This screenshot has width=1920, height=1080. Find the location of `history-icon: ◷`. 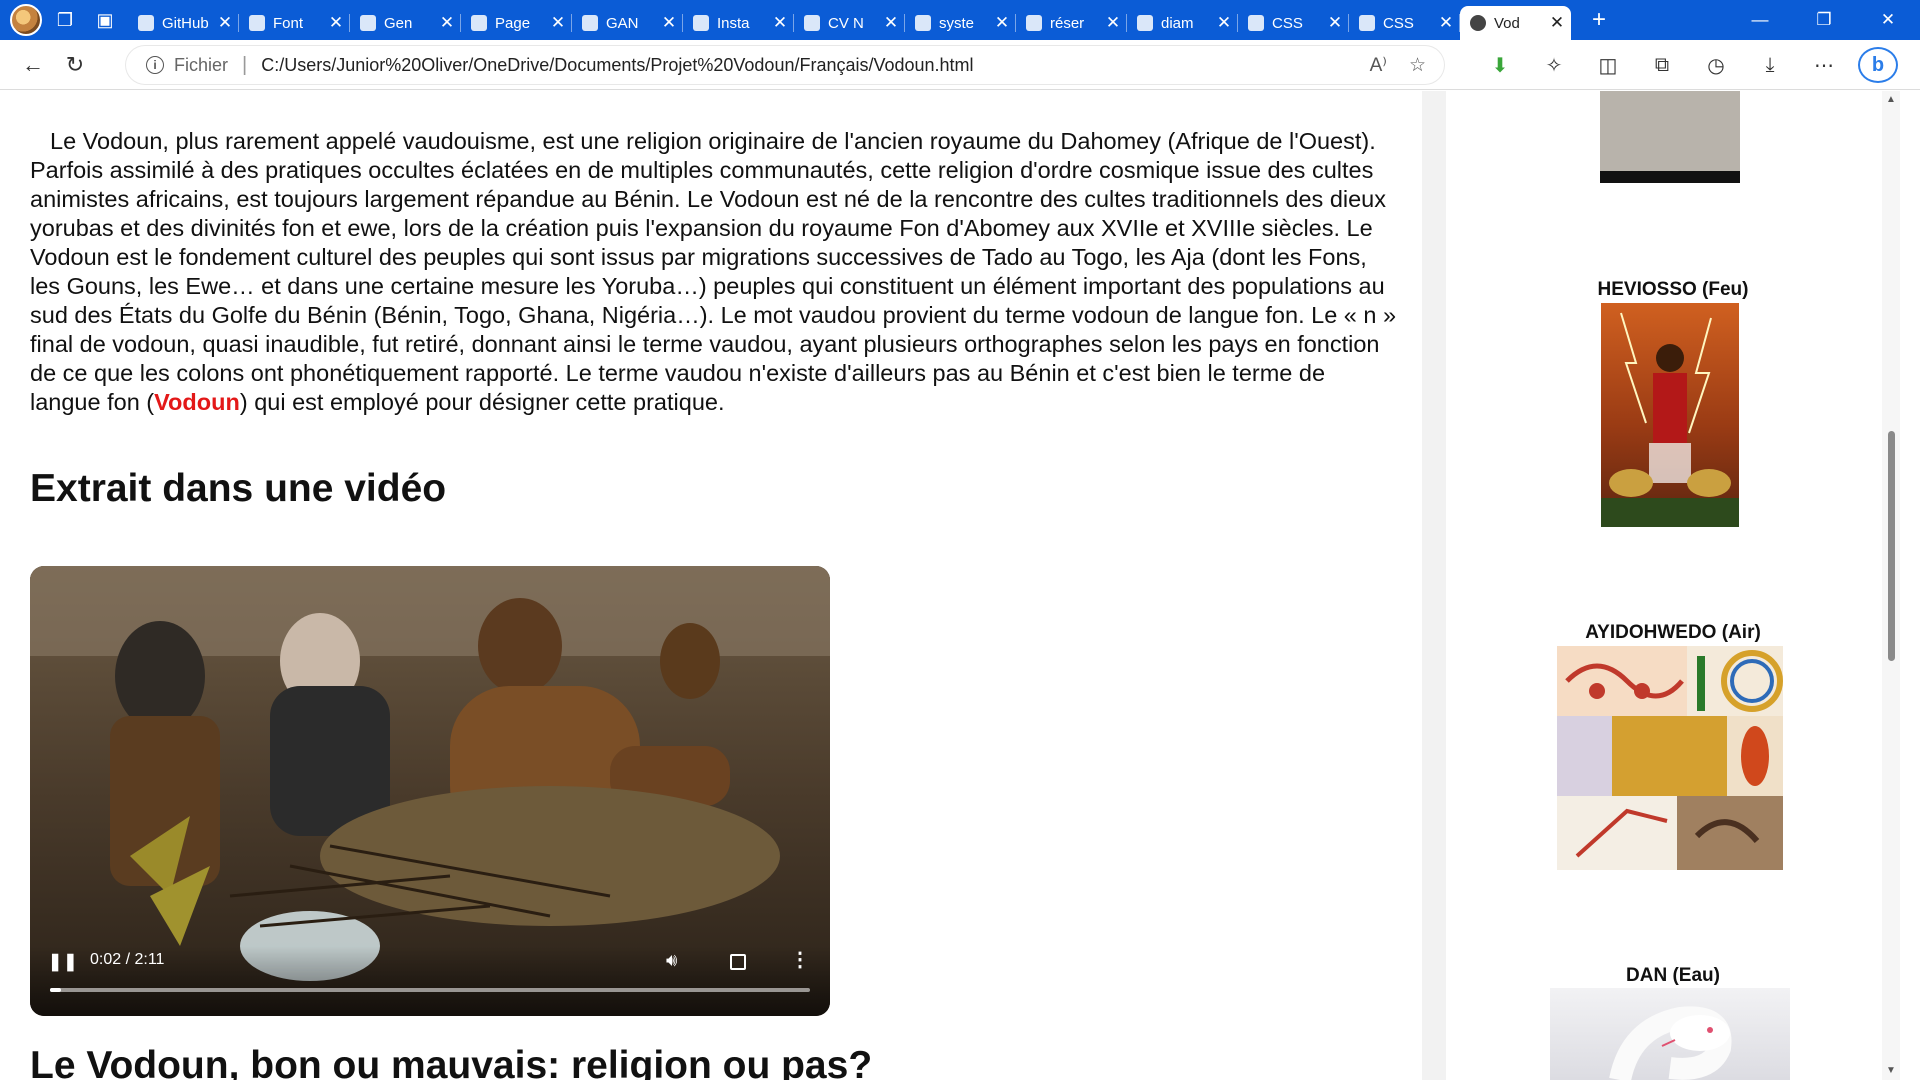

history-icon: ◷ is located at coordinates (1716, 65).